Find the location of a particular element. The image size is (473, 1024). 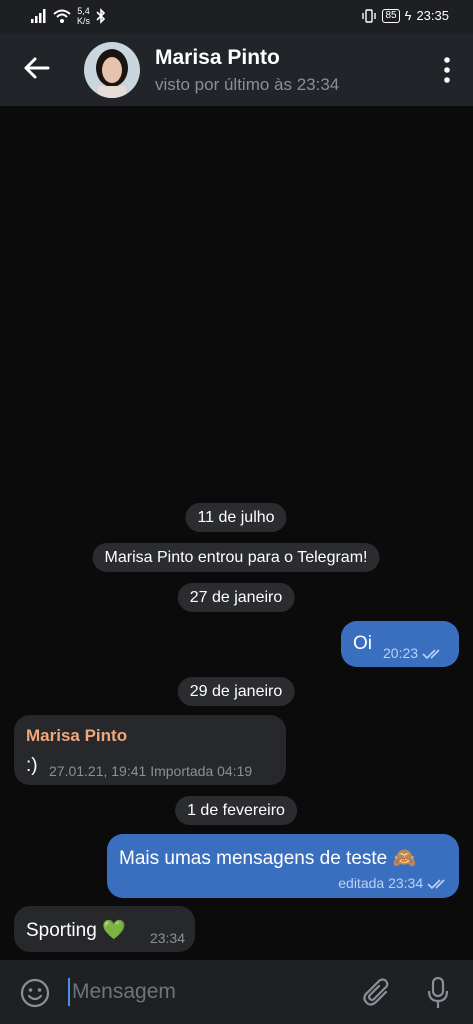

message-text: :) is located at coordinates (32, 765).